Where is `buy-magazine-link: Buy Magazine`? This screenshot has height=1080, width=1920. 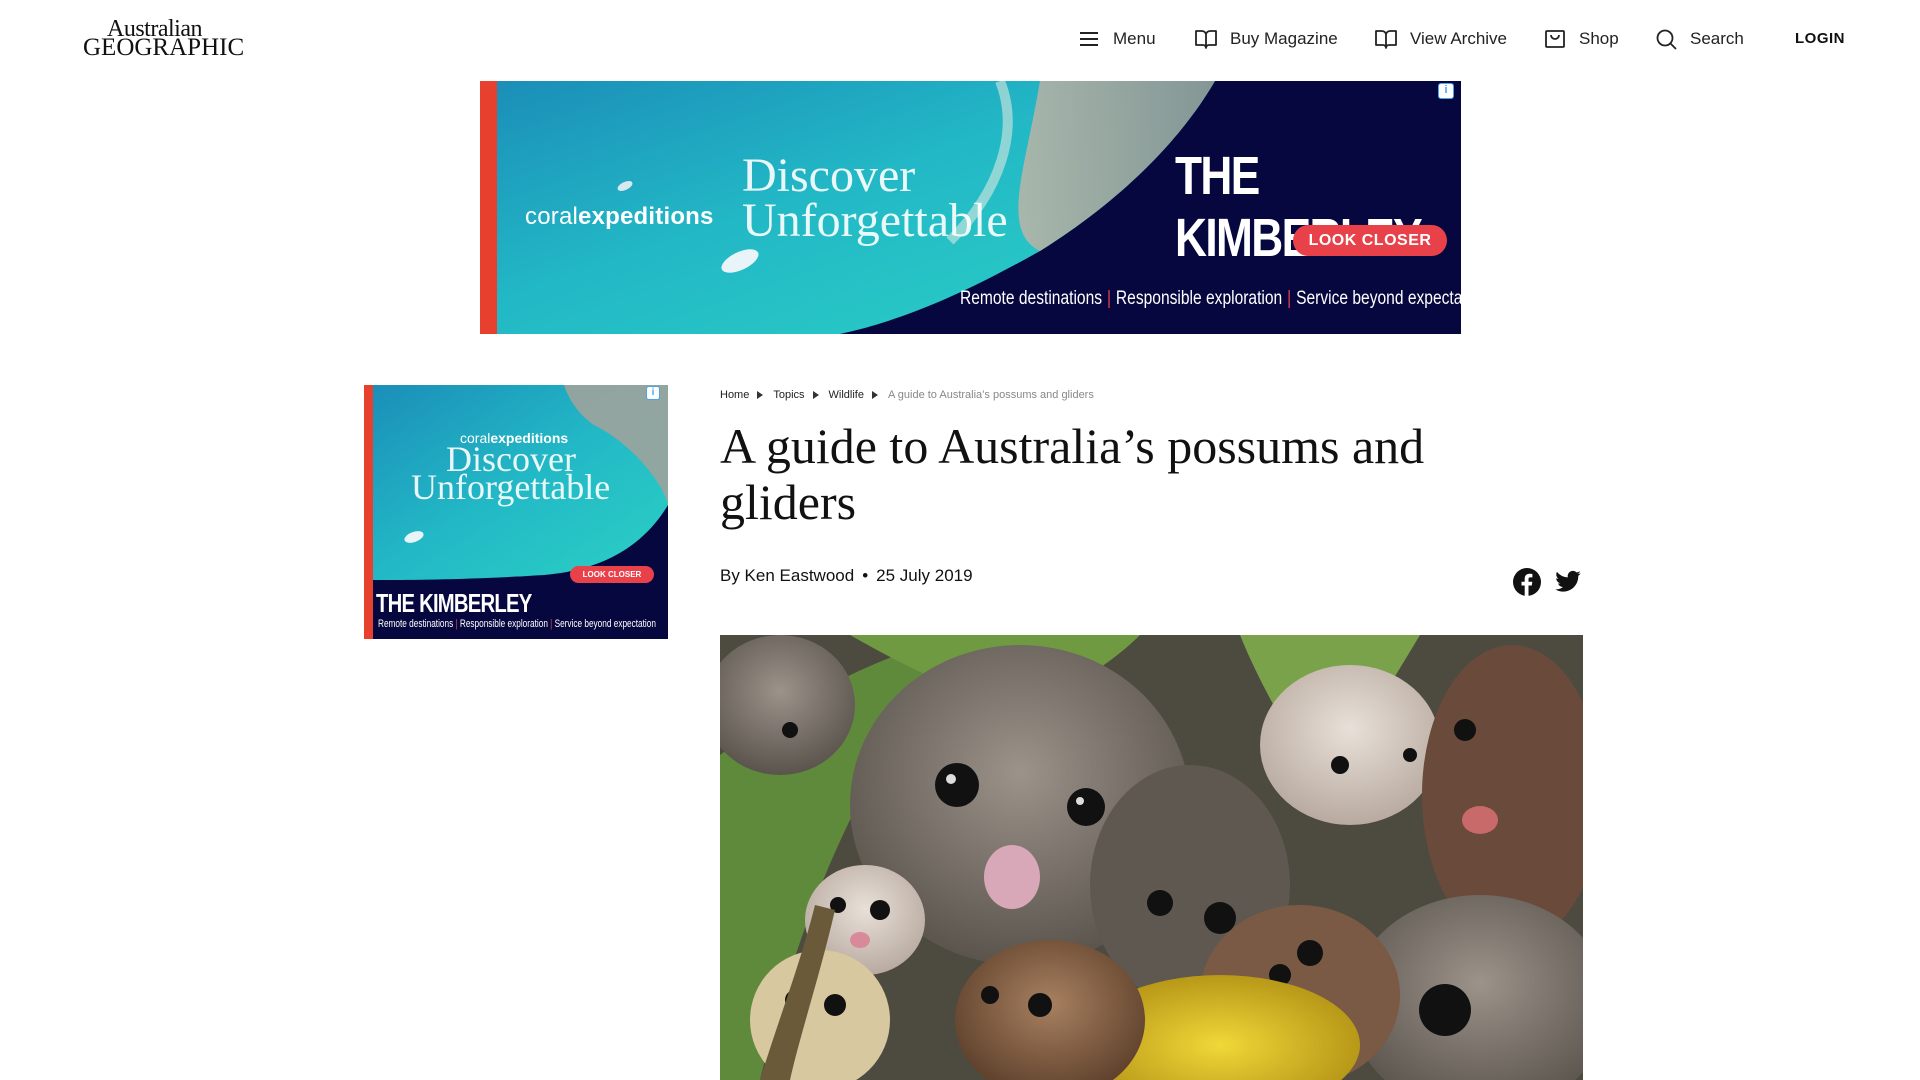 buy-magazine-link: Buy Magazine is located at coordinates (1266, 39).